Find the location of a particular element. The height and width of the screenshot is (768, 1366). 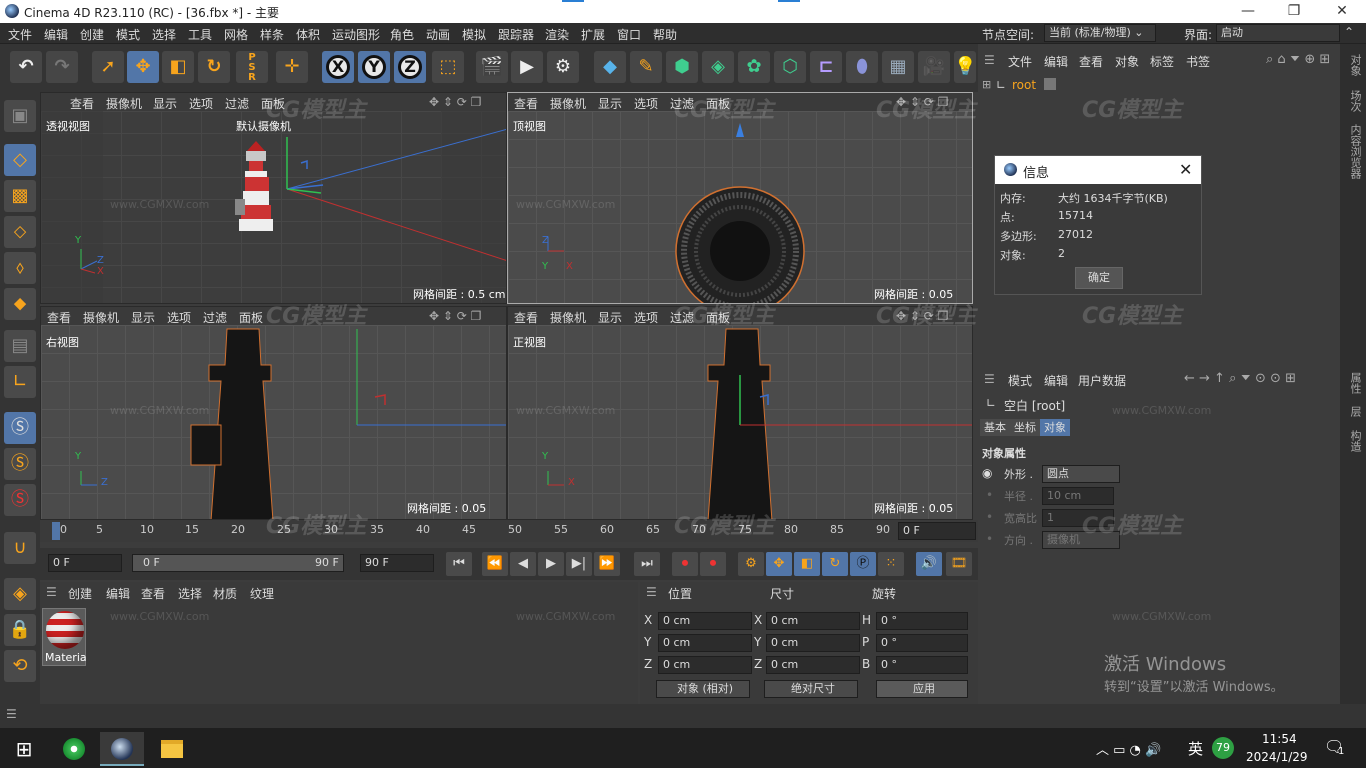

next-key-icon: ⏩ is located at coordinates (607, 564).